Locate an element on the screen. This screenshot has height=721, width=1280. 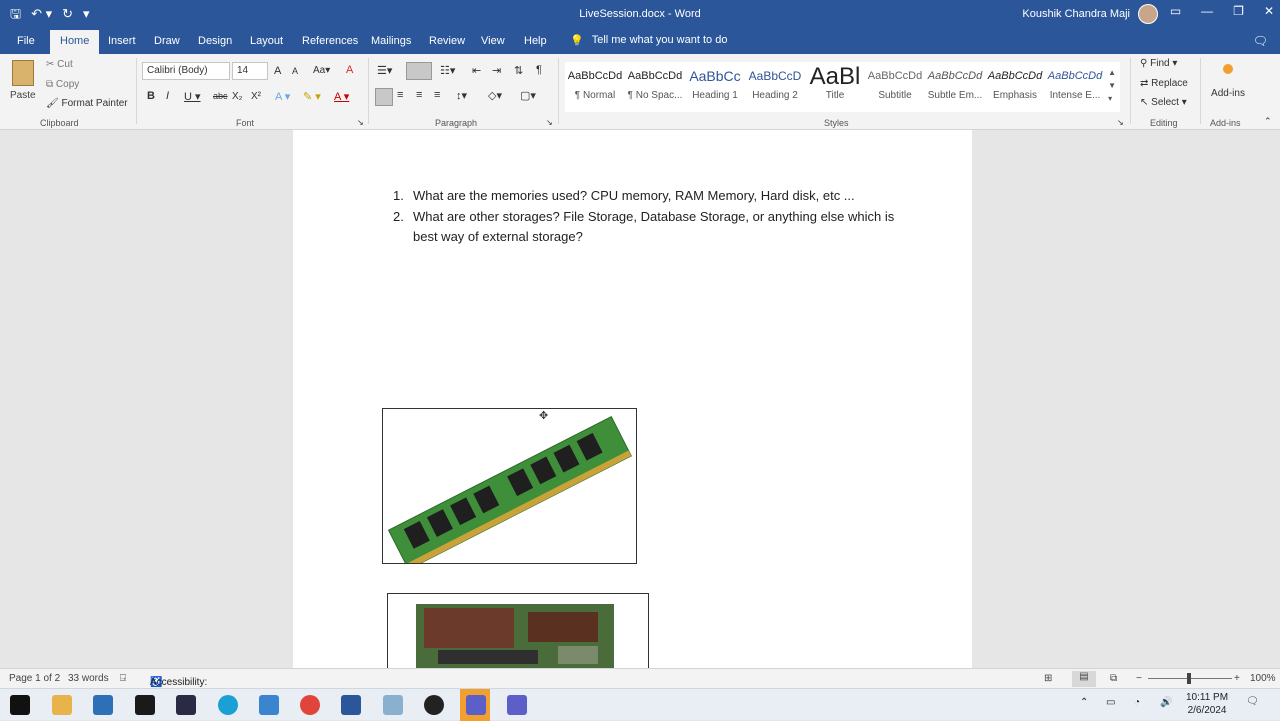
windows-start-icon is located at coordinates (20, 705).